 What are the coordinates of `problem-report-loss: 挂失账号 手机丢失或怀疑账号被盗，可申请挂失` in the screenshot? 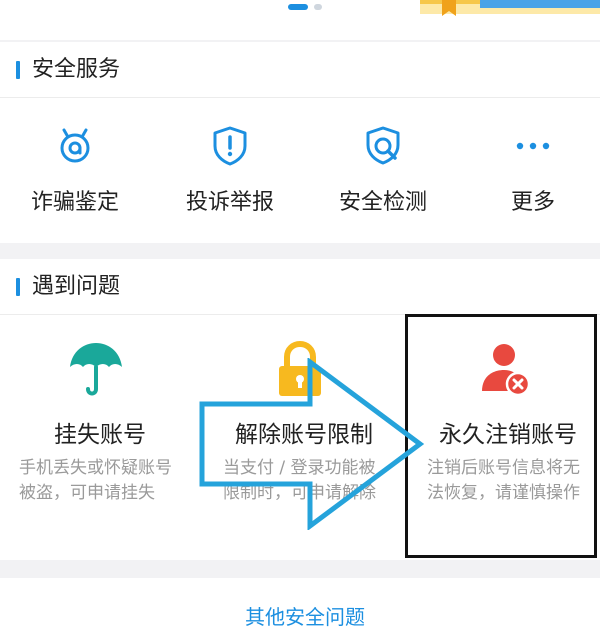 It's located at (100, 437).